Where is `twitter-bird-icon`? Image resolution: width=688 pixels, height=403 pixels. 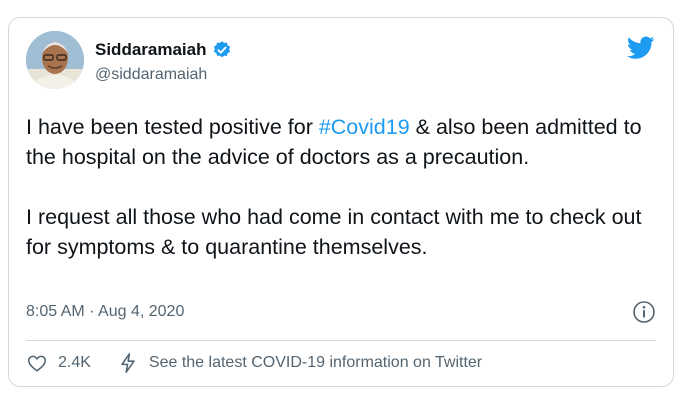 twitter-bird-icon is located at coordinates (640, 48).